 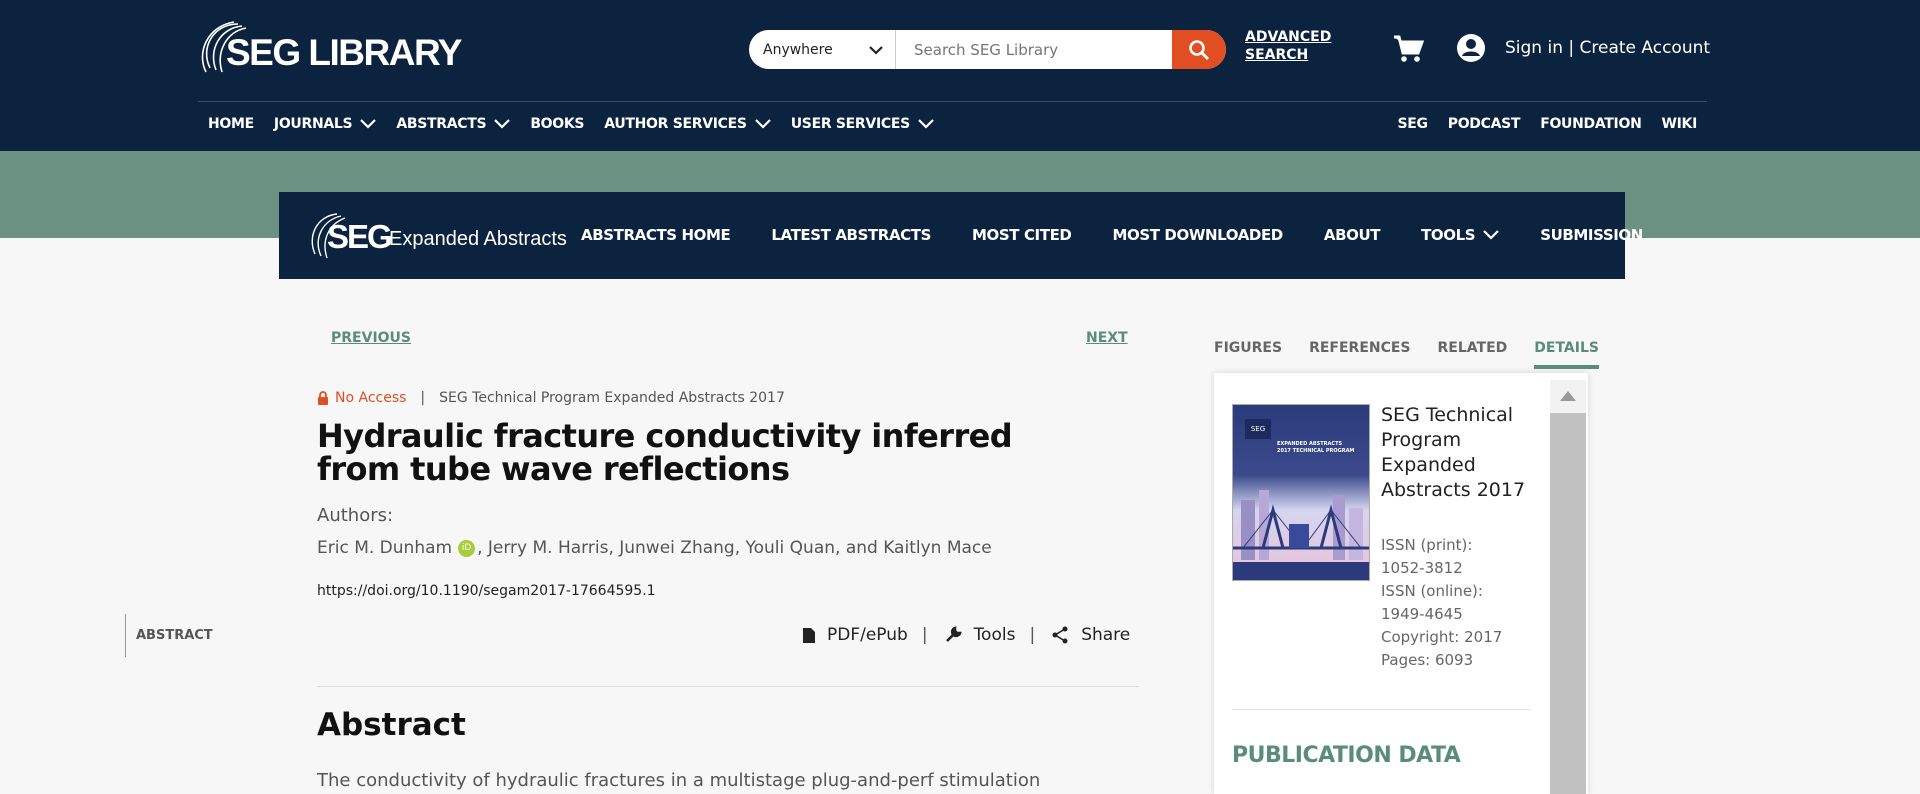 What do you see at coordinates (1060, 635) in the screenshot?
I see `share-icon` at bounding box center [1060, 635].